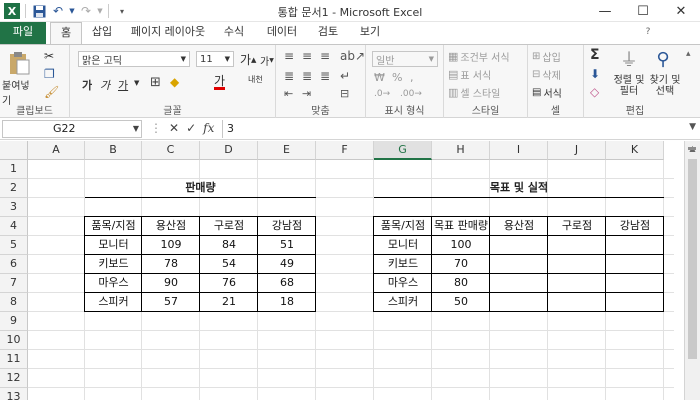 The height and width of the screenshot is (400, 700). Describe the element at coordinates (452, 129) in the screenshot. I see `formula-input: 3` at that location.